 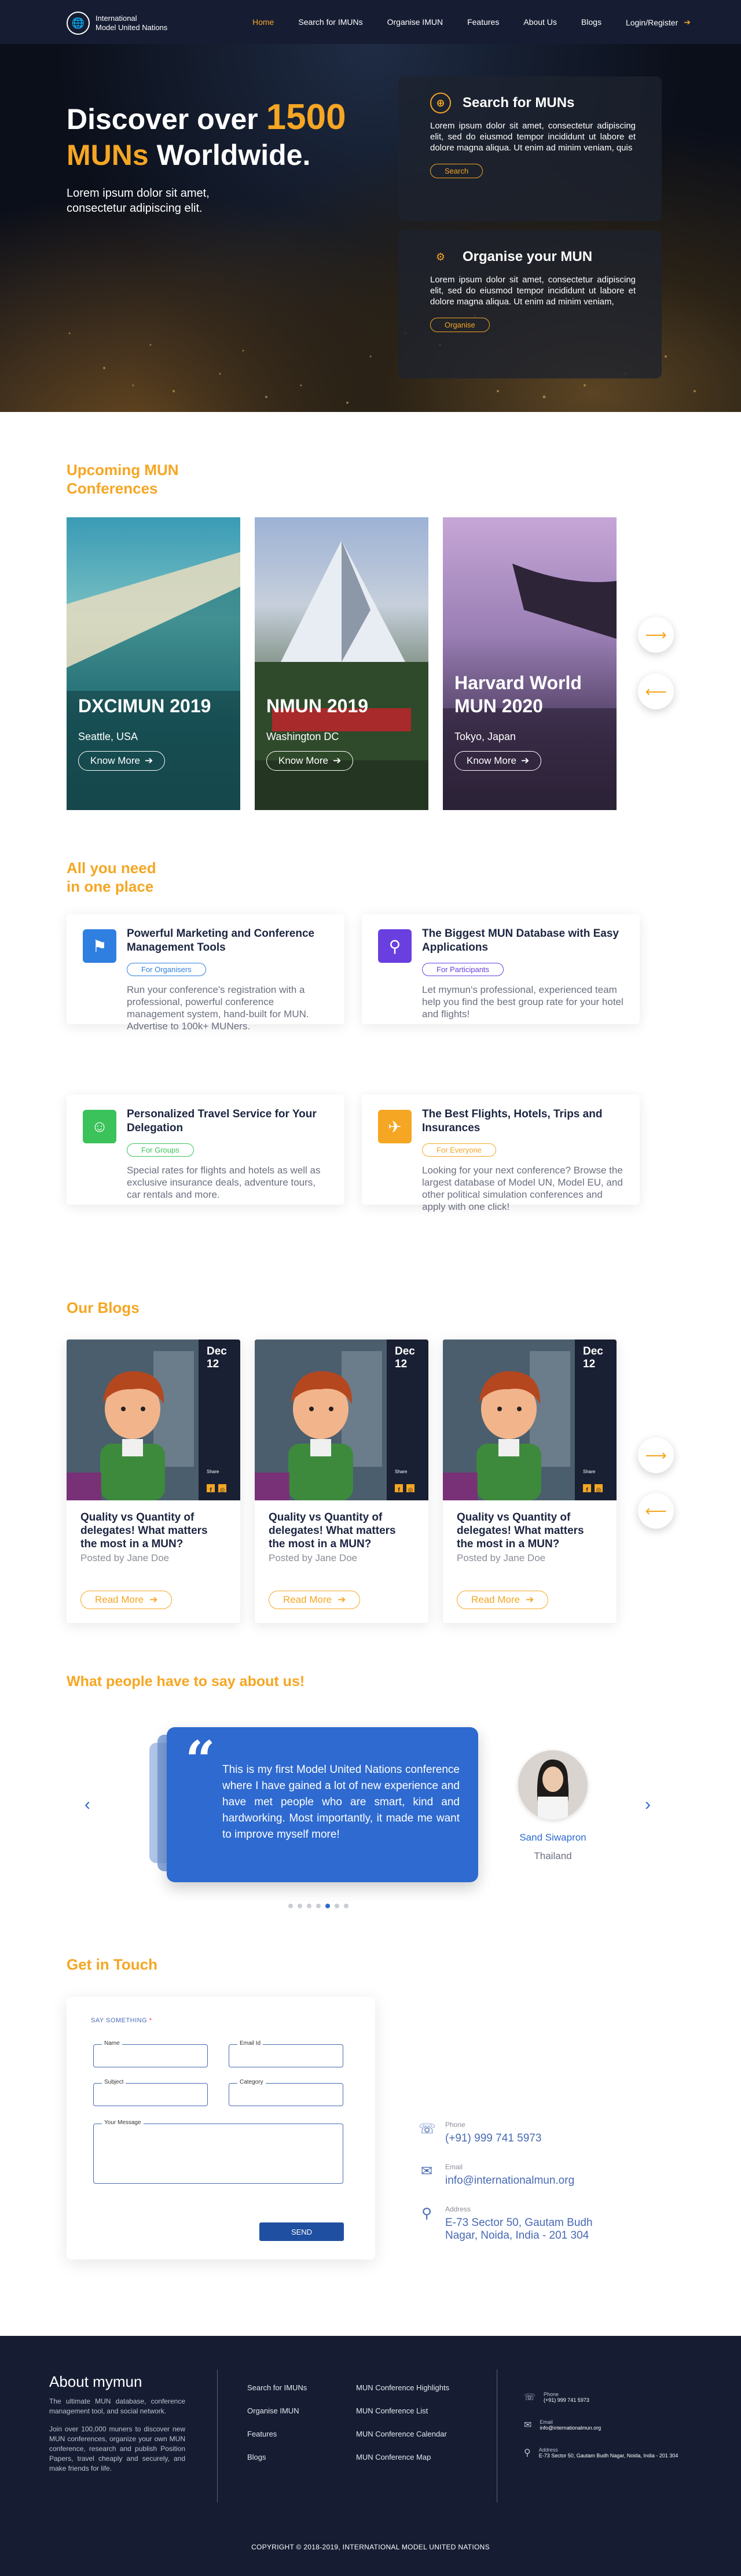 I want to click on message-field: Your Message, so click(x=218, y=2151).